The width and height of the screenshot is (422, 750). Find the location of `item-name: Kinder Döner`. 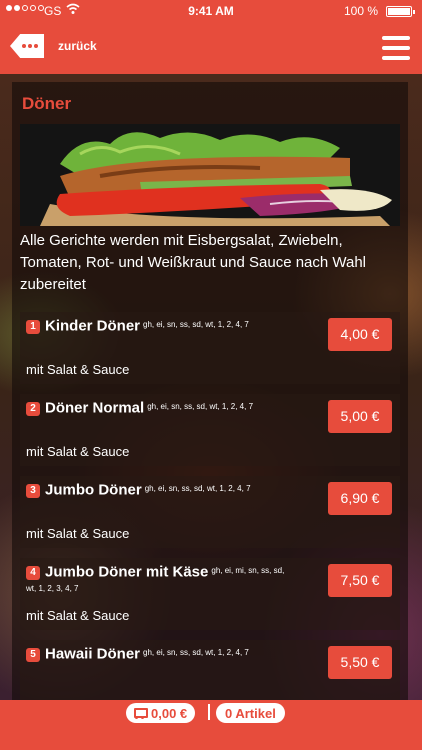

item-name: Kinder Döner is located at coordinates (93, 326).